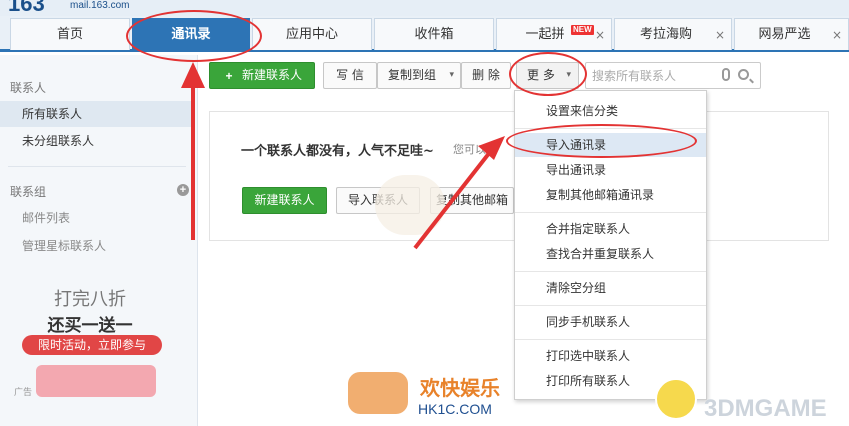 This screenshot has height=426, width=849. What do you see at coordinates (455, 409) in the screenshot?
I see `watermark-domain: HK1C.COM` at bounding box center [455, 409].